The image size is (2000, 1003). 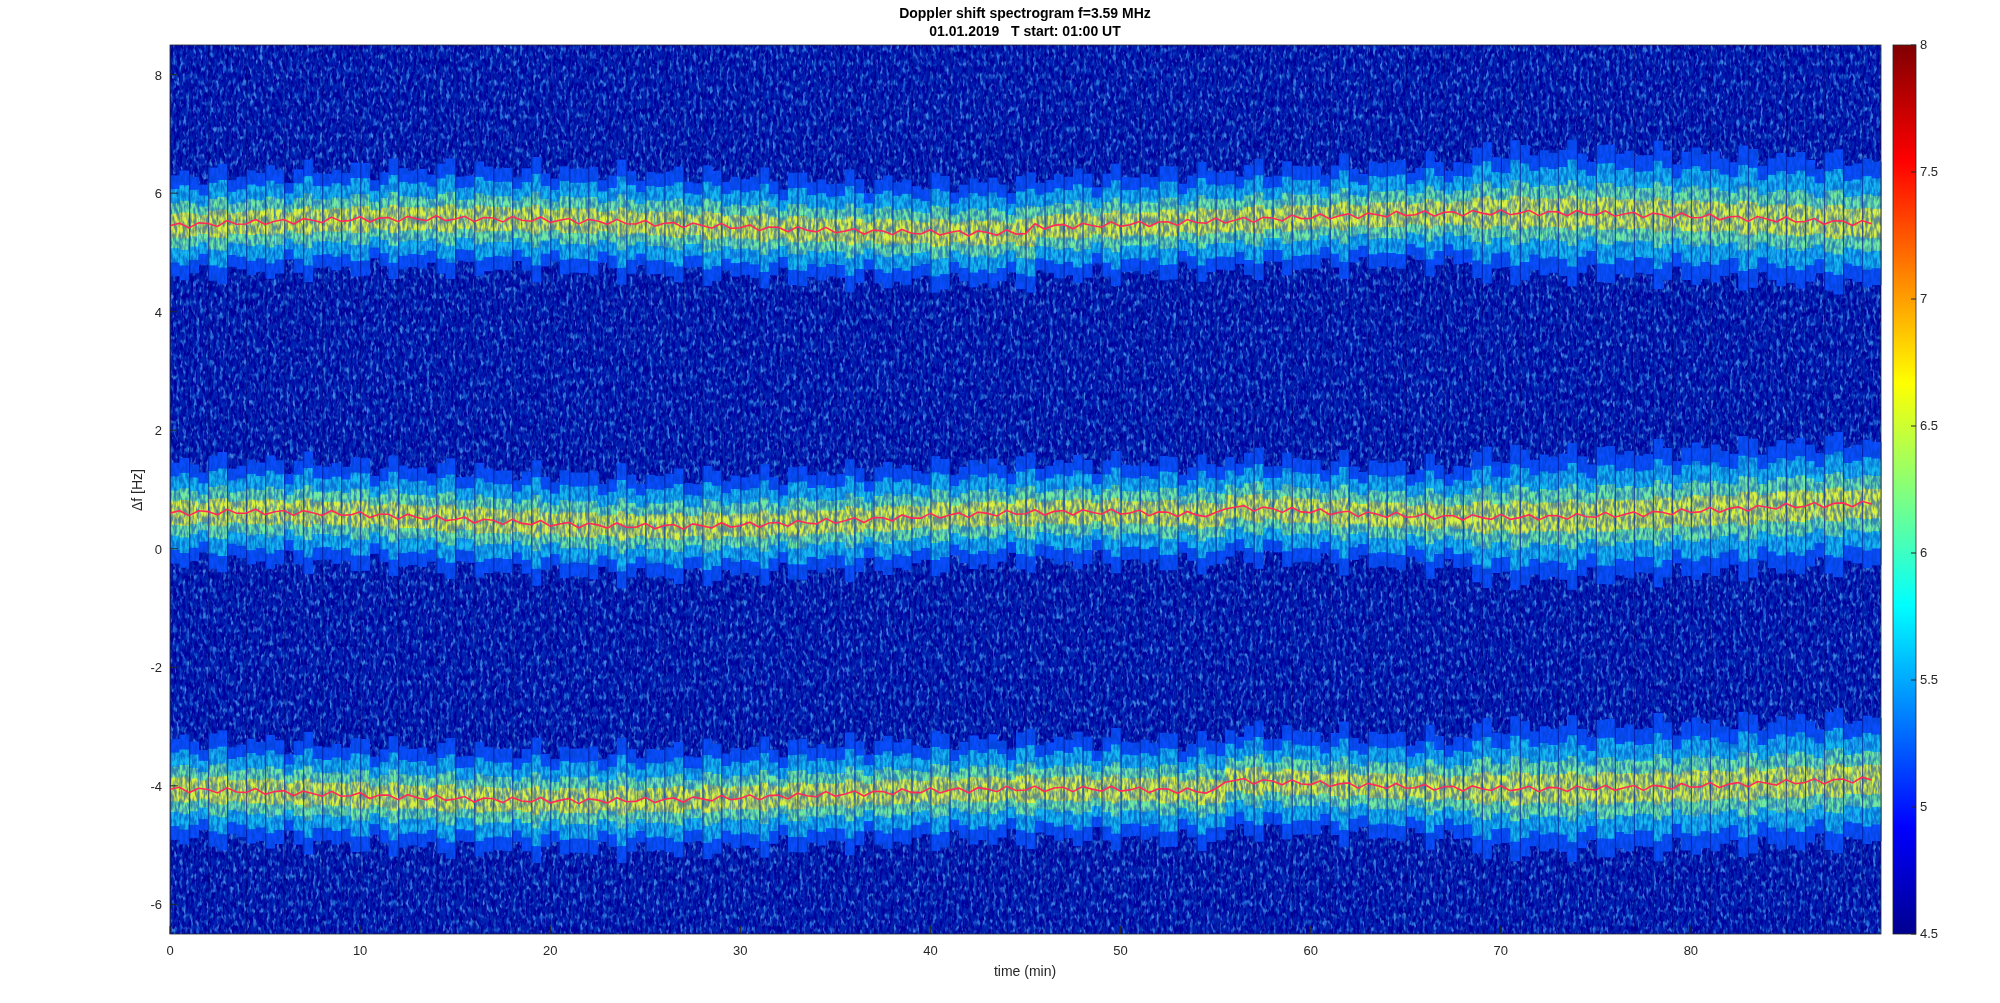 What do you see at coordinates (1924, 806) in the screenshot?
I see `colorbar-tick-label: 5` at bounding box center [1924, 806].